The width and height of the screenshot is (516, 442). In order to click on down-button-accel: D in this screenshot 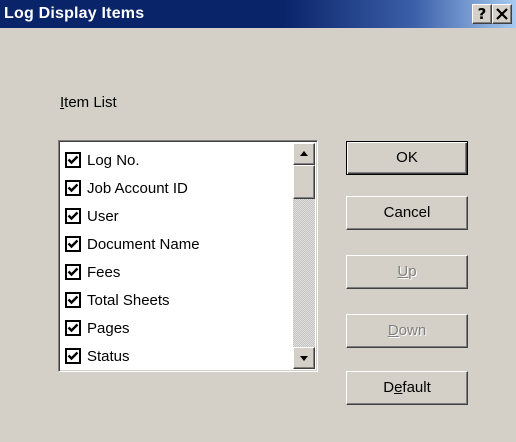, I will do `click(393, 330)`.